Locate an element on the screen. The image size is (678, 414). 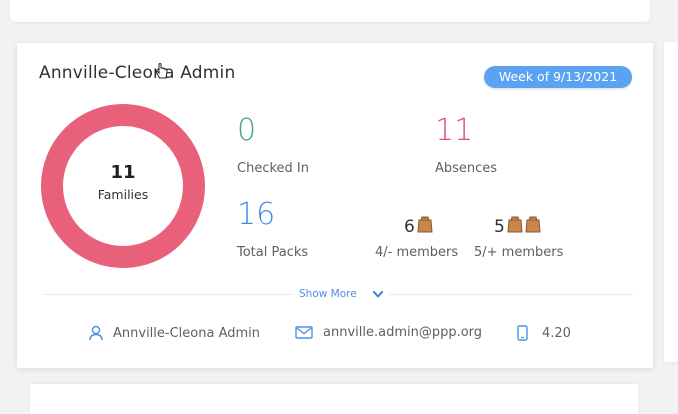
families-count: 11 is located at coordinates (123, 172).